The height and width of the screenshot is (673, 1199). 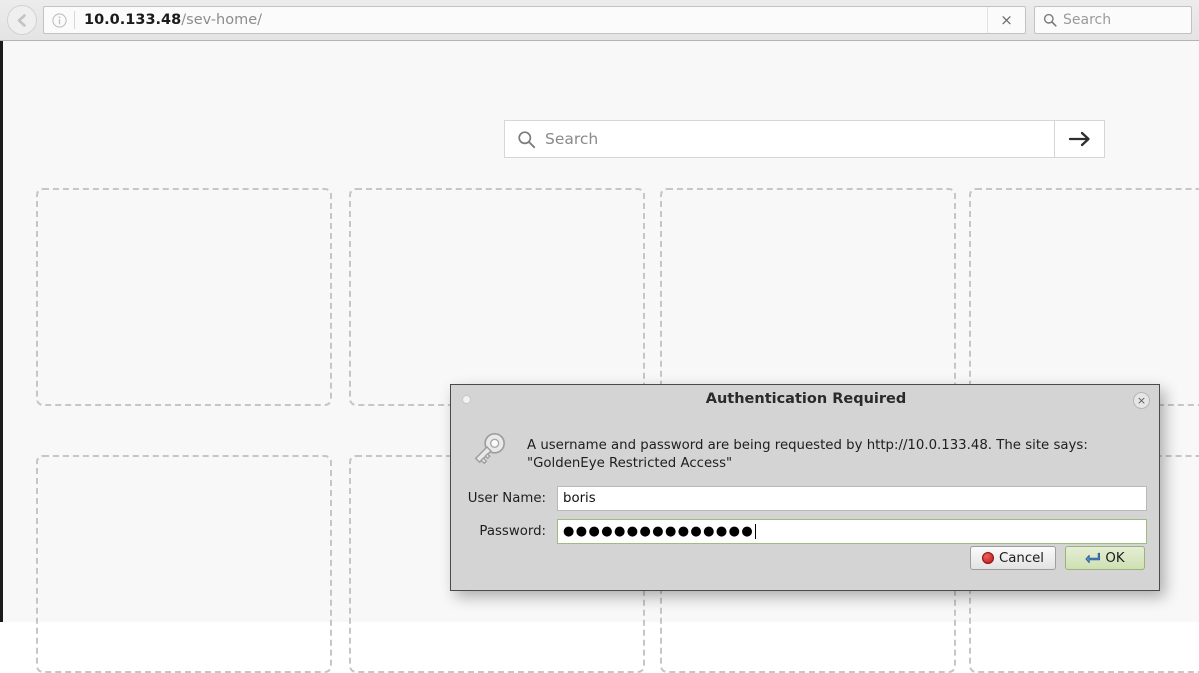 What do you see at coordinates (756, 531) in the screenshot?
I see `text-caret` at bounding box center [756, 531].